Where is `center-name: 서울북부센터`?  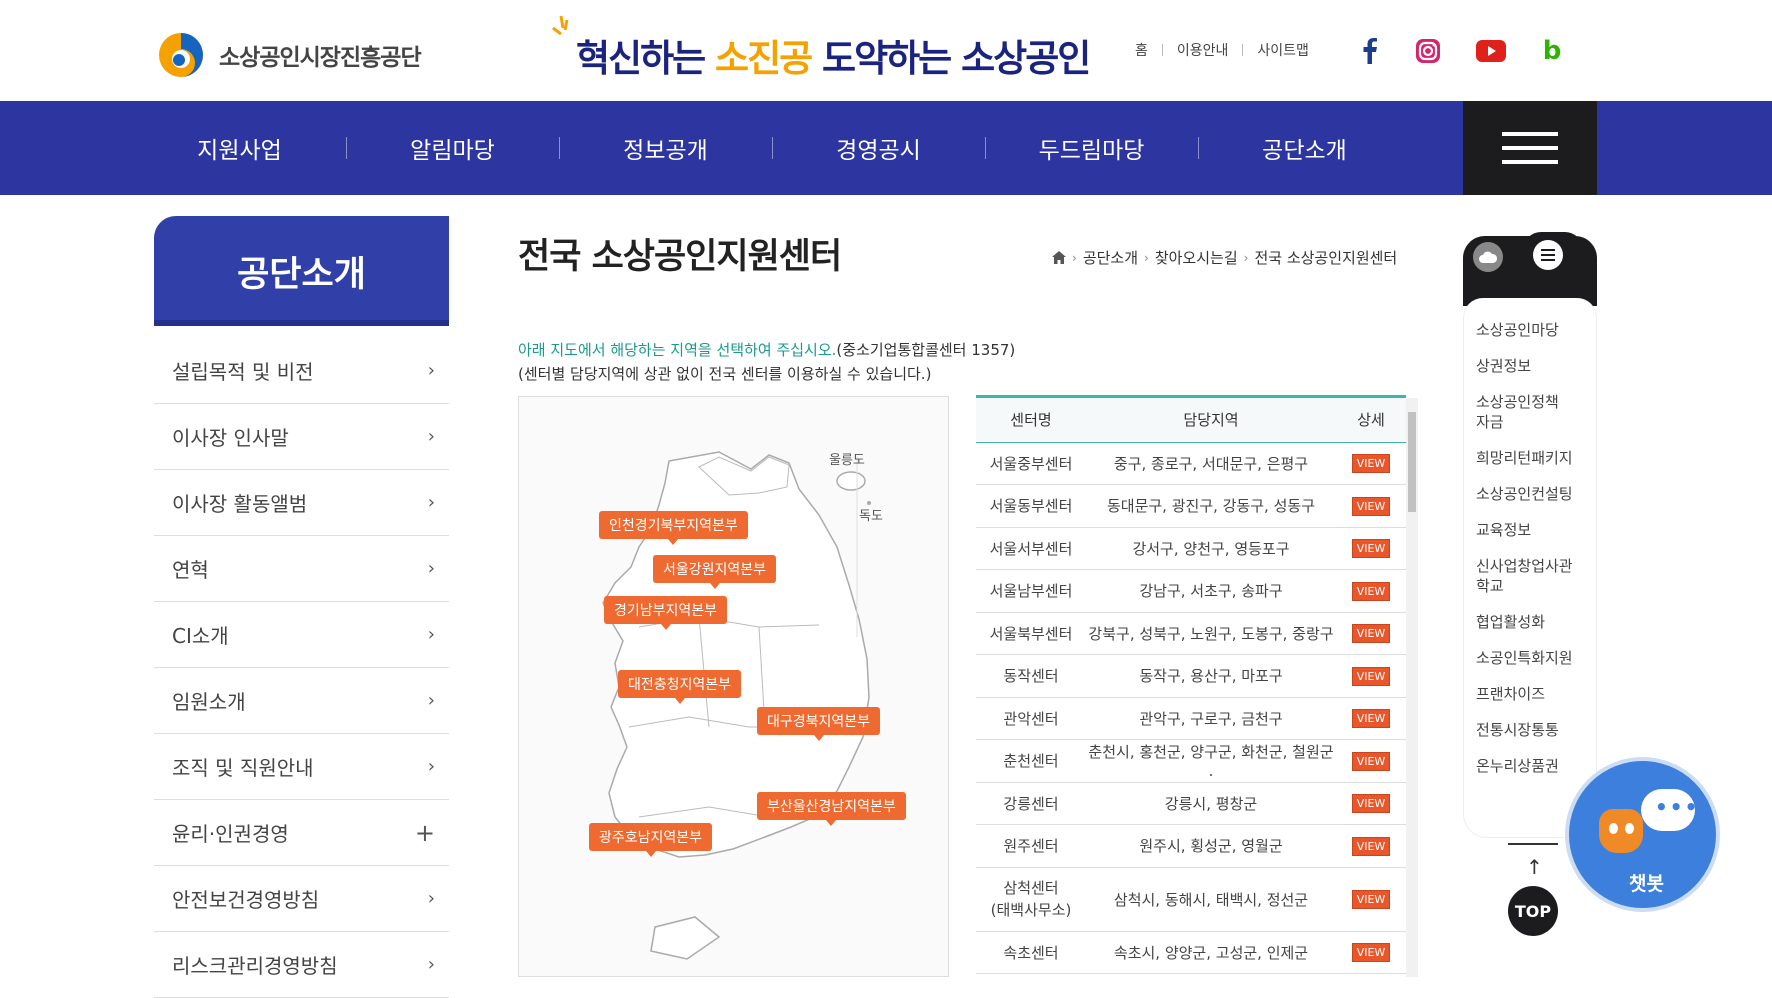
center-name: 서울북부센터 is located at coordinates (1031, 633).